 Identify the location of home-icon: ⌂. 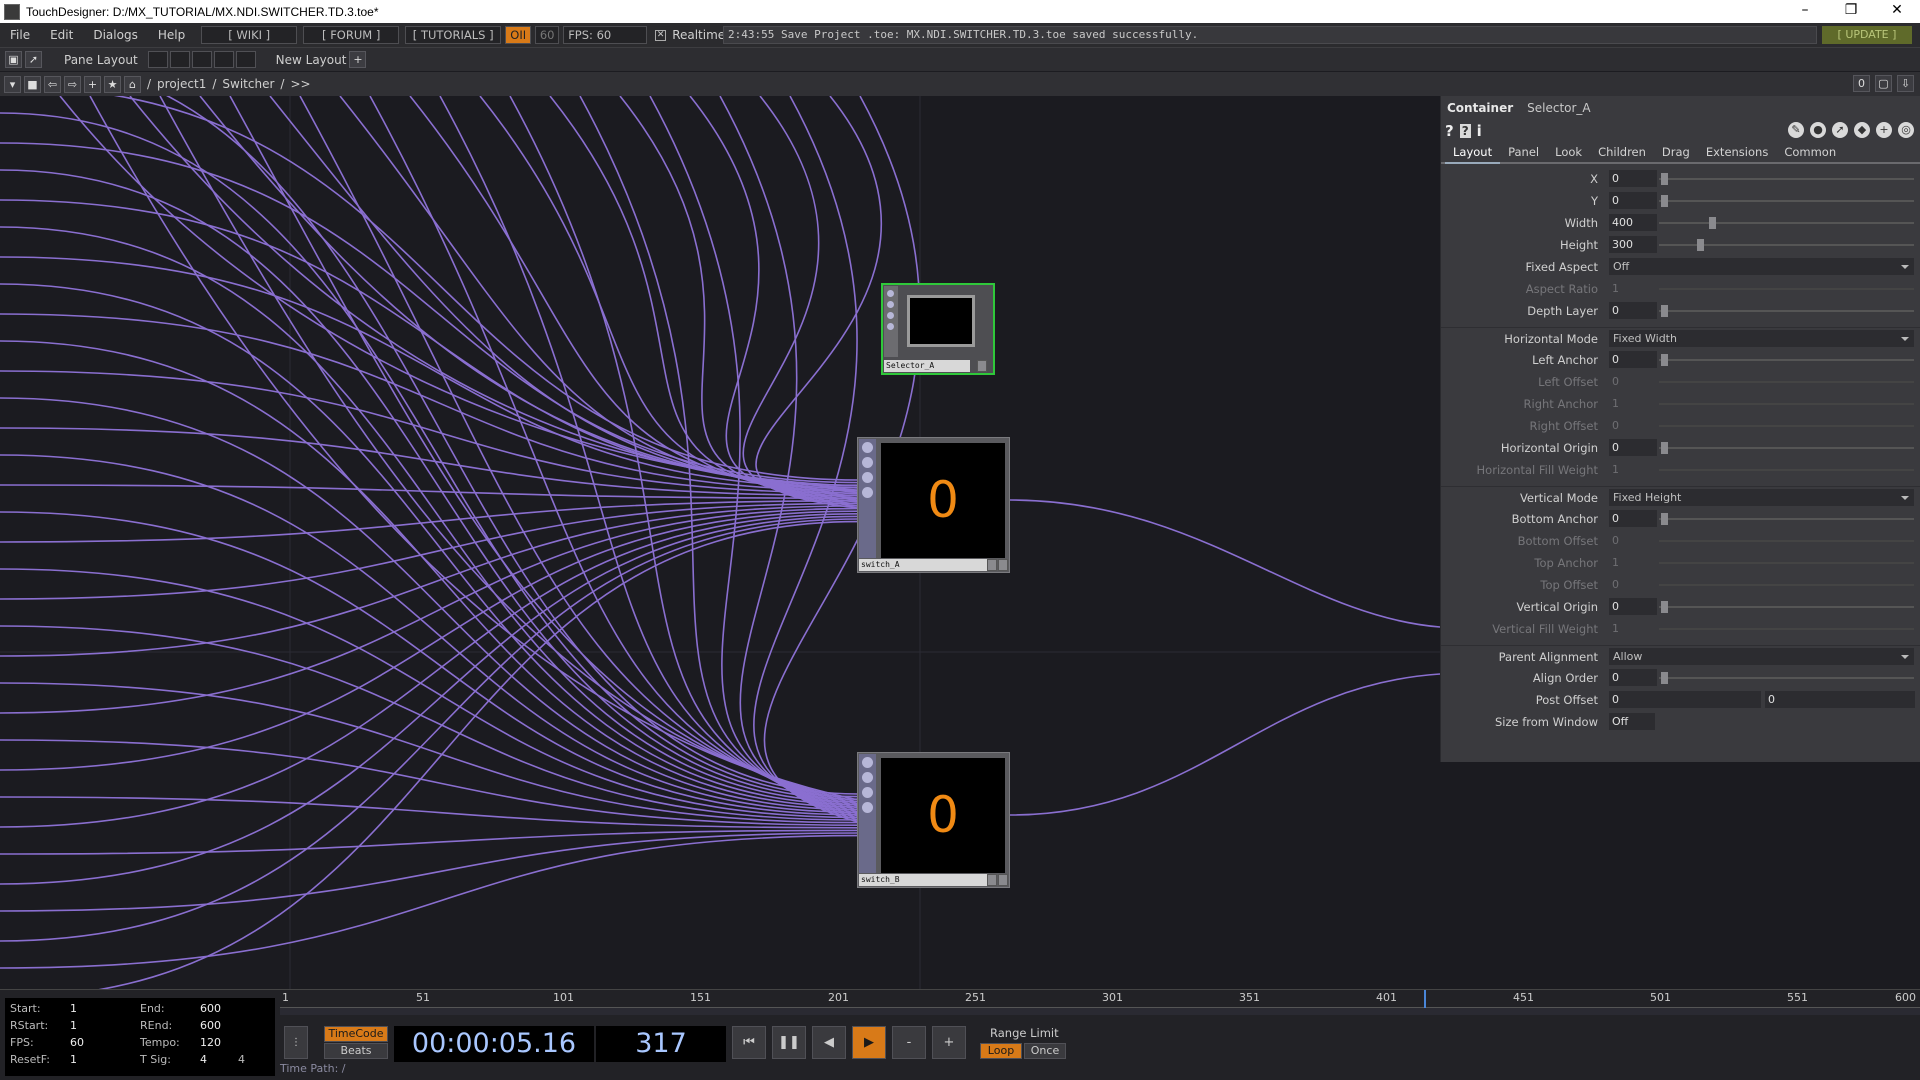
(132, 84).